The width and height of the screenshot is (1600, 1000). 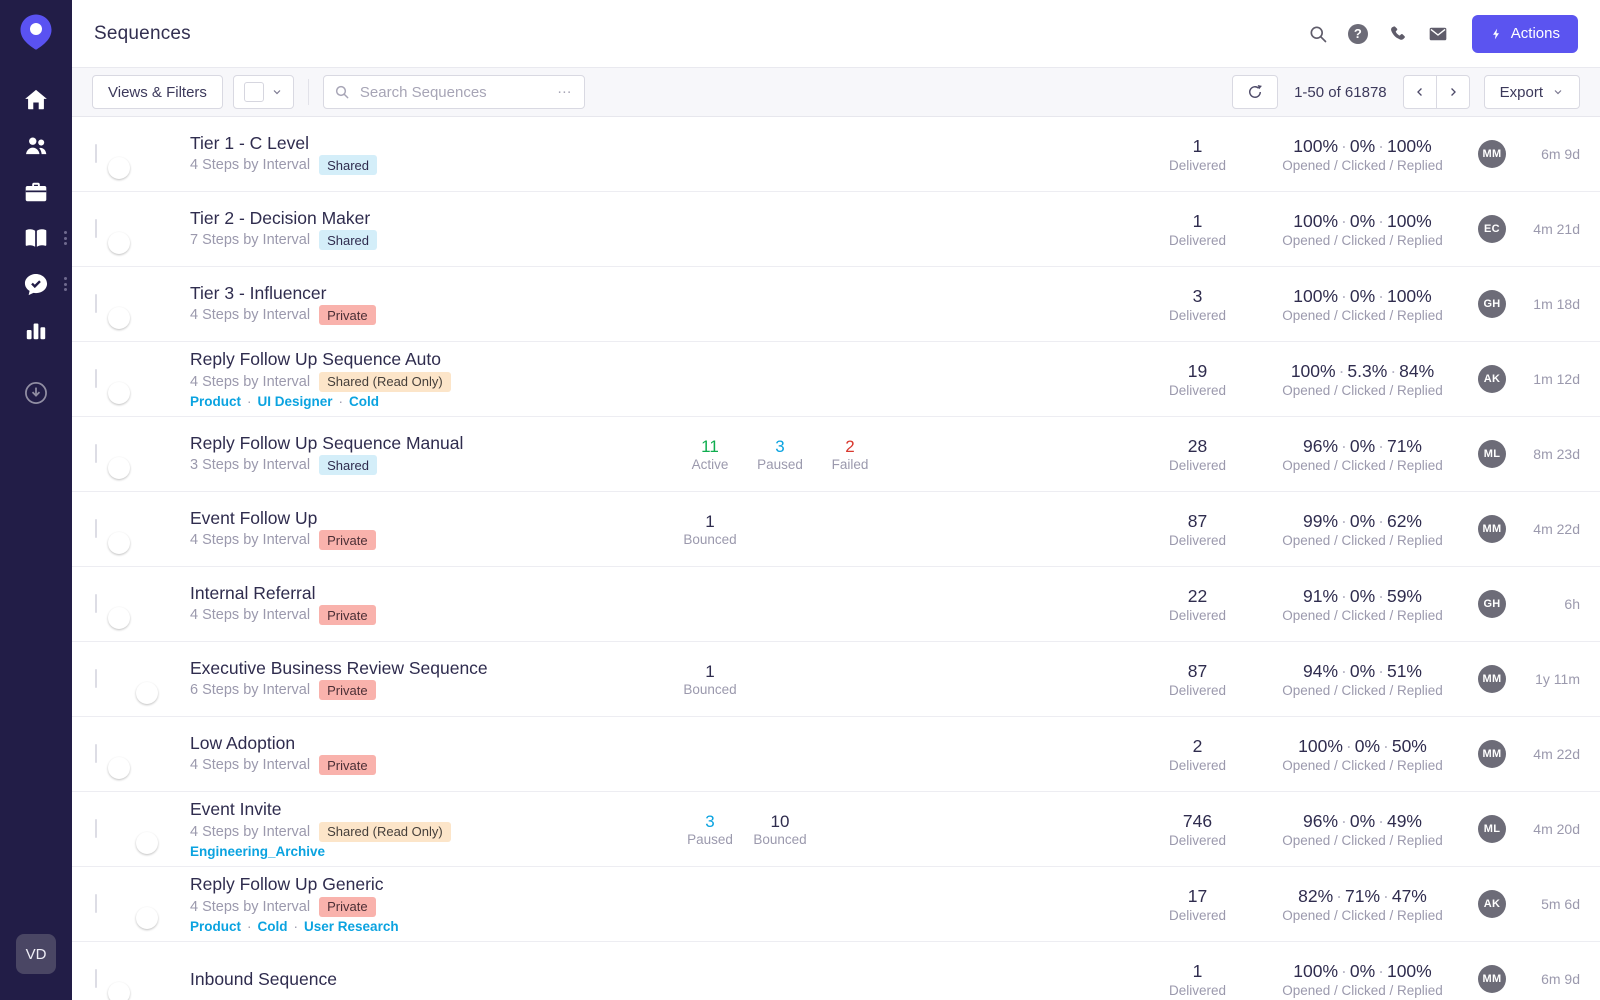 I want to click on phone-button, so click(x=1398, y=34).